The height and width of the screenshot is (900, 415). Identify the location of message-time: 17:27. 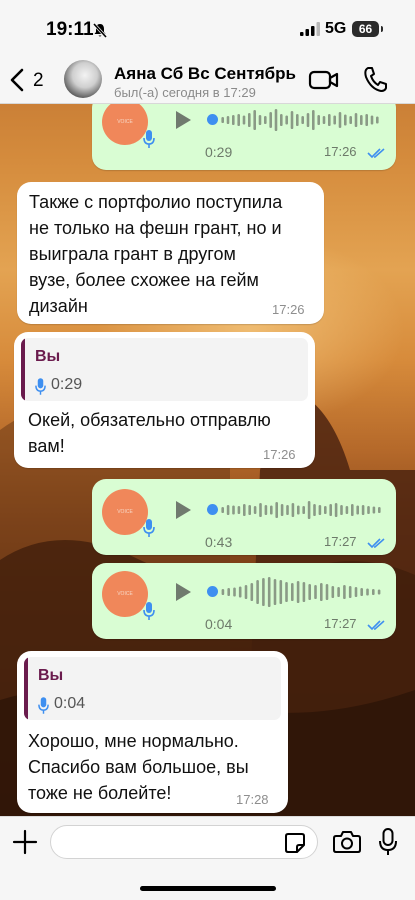
(340, 623).